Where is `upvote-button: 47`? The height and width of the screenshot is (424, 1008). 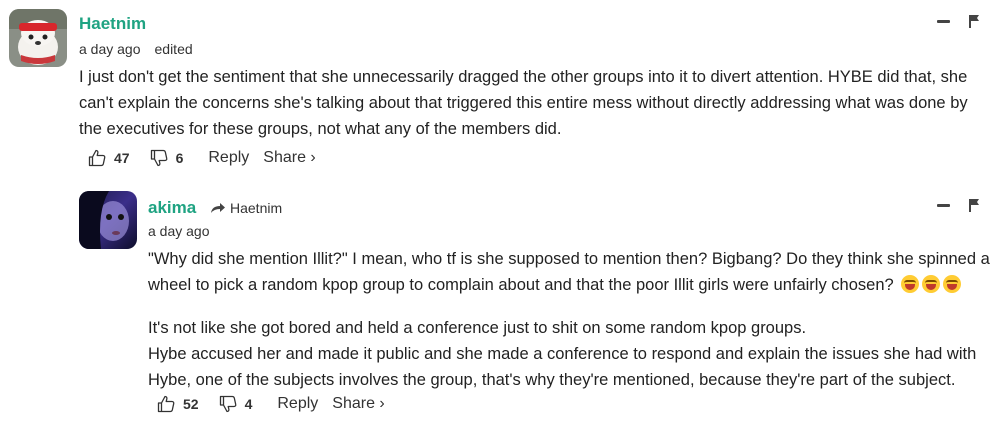
upvote-button: 47 is located at coordinates (109, 158).